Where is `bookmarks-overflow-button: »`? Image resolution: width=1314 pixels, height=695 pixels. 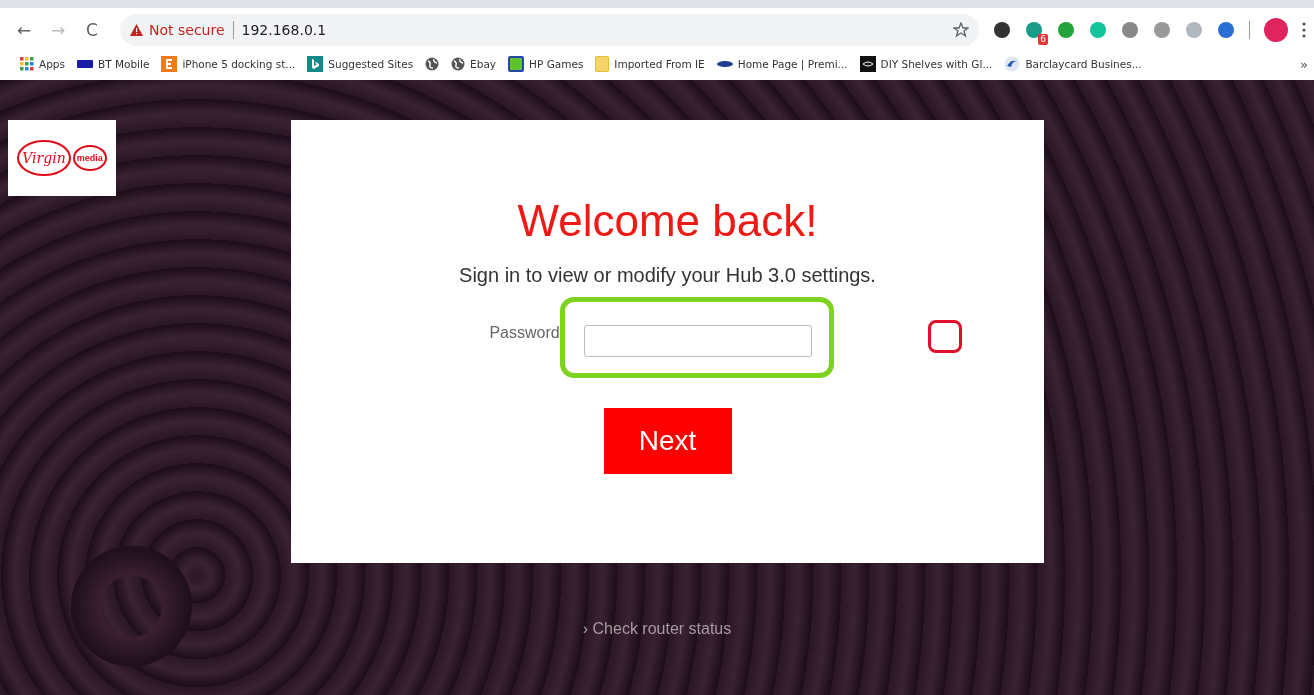
bookmarks-overflow-button: » is located at coordinates (1304, 64).